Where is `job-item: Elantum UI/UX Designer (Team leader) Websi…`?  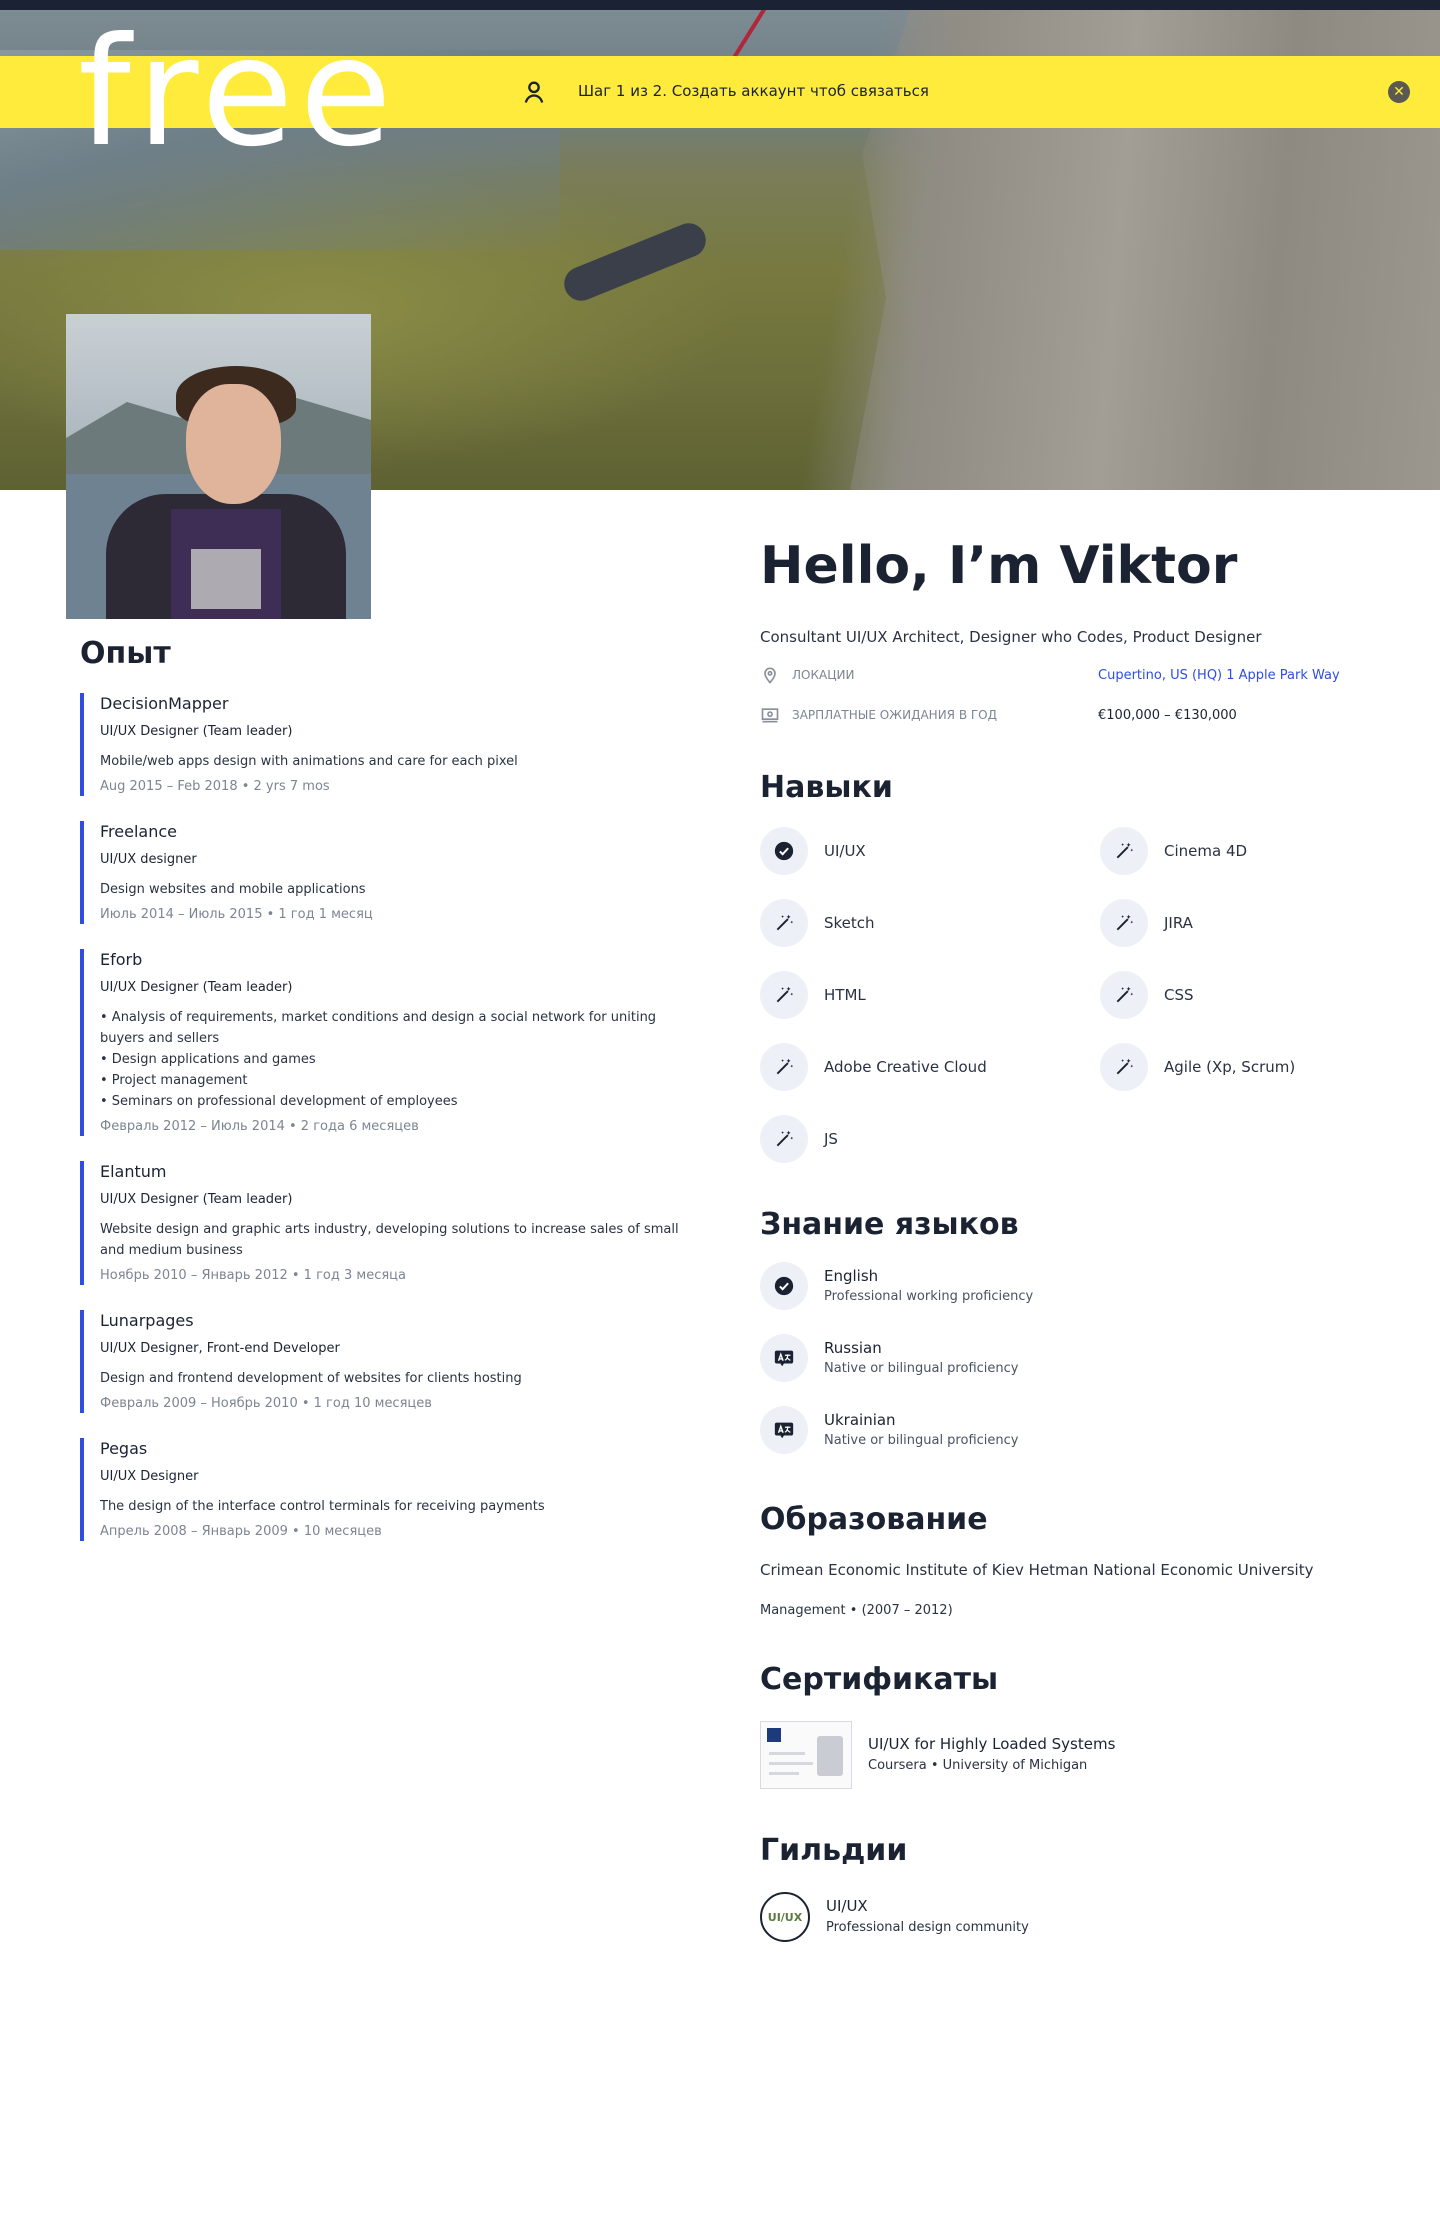
job-item: Elantum UI/UX Designer (Team leader) Websi… is located at coordinates (380, 1223).